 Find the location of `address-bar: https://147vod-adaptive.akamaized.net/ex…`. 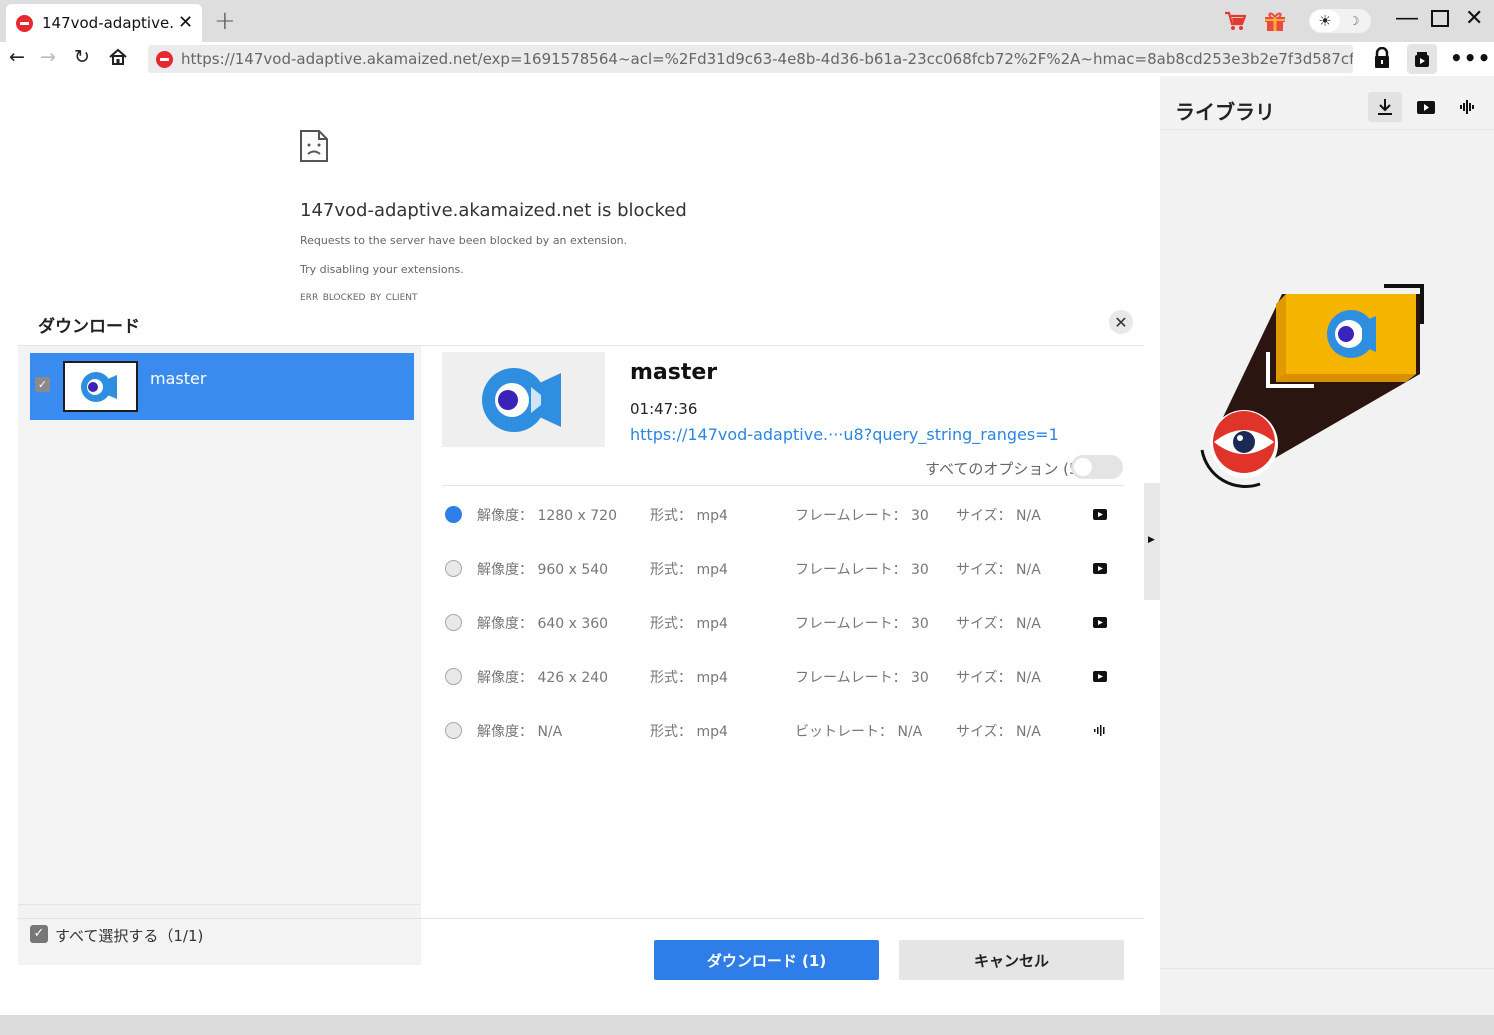

address-bar: https://147vod-adaptive.akamaized.net/ex… is located at coordinates (750, 59).